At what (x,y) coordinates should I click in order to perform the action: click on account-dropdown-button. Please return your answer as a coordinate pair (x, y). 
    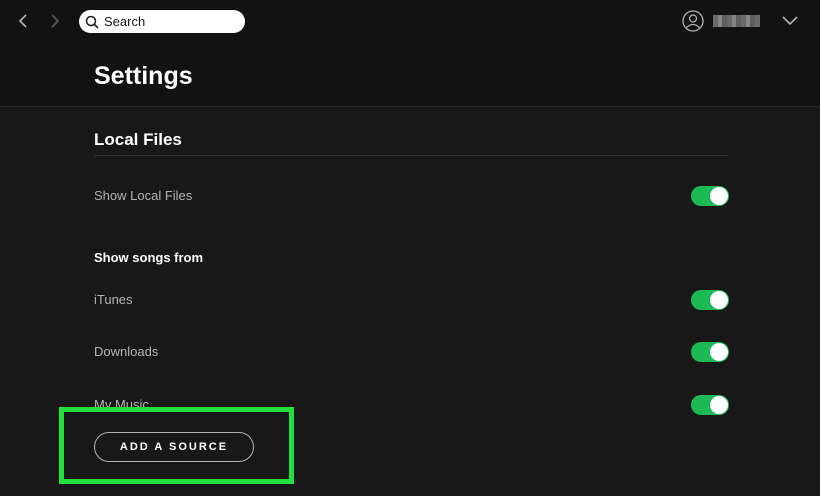
    Looking at the image, I should click on (790, 21).